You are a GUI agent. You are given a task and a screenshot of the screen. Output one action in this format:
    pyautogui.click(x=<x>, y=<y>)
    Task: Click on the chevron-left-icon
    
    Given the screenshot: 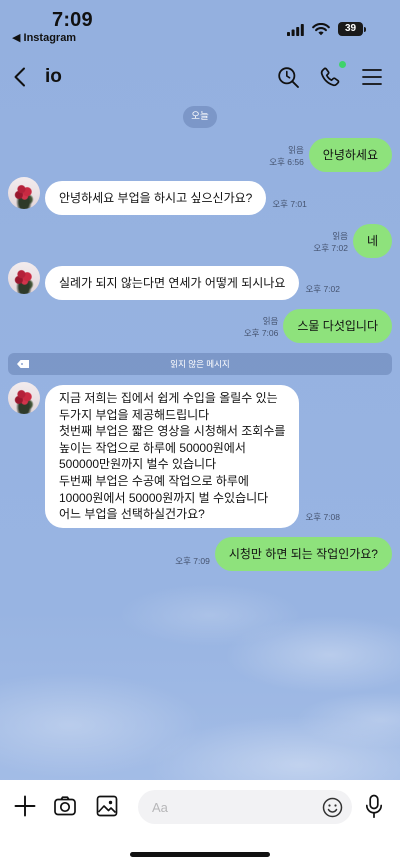 What is the action you would take?
    pyautogui.click(x=20, y=77)
    